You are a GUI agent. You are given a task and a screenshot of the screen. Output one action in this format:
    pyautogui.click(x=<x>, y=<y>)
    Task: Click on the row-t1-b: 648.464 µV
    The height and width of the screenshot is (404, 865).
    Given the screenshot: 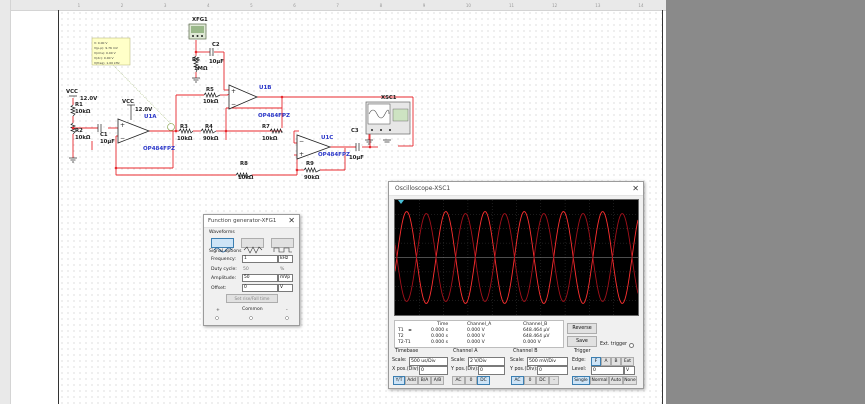 What is the action you would take?
    pyautogui.click(x=536, y=330)
    